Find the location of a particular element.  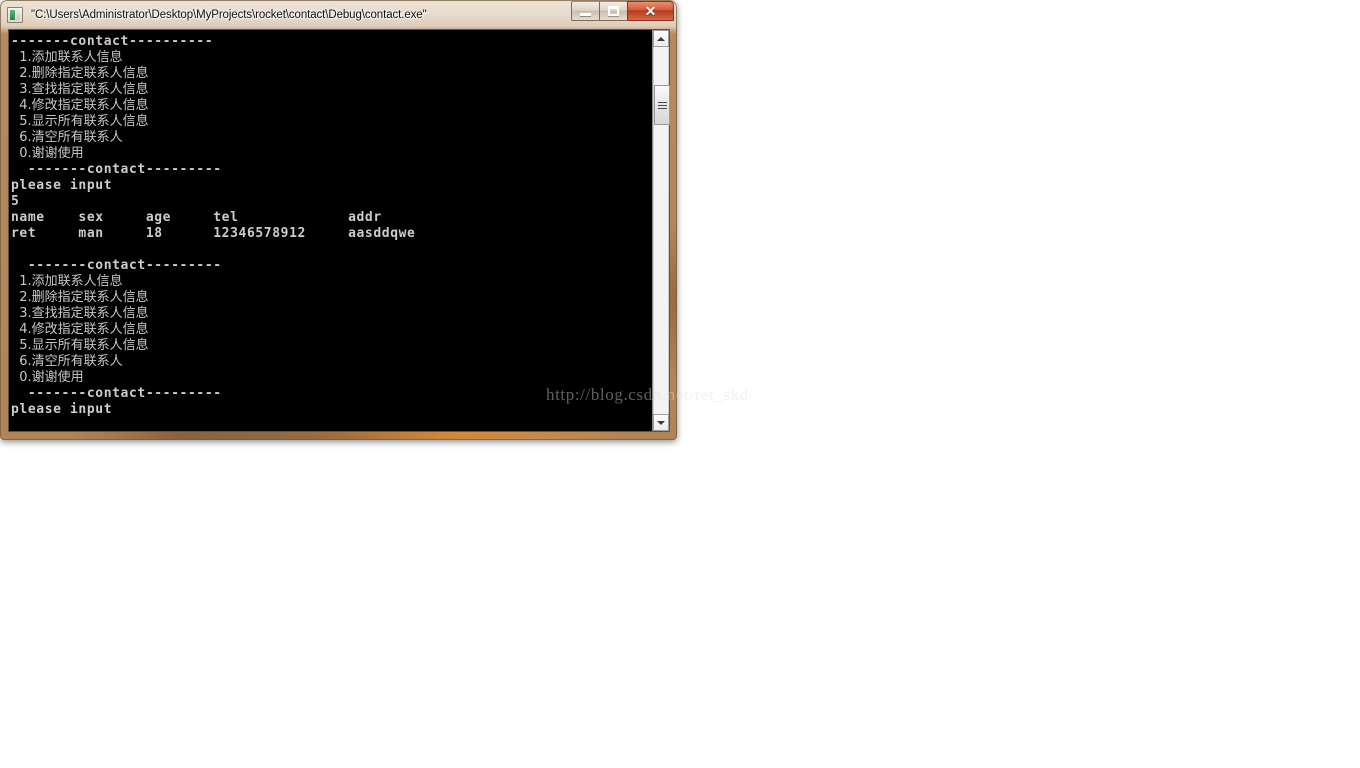

scrollbar-track is located at coordinates (661, 230).